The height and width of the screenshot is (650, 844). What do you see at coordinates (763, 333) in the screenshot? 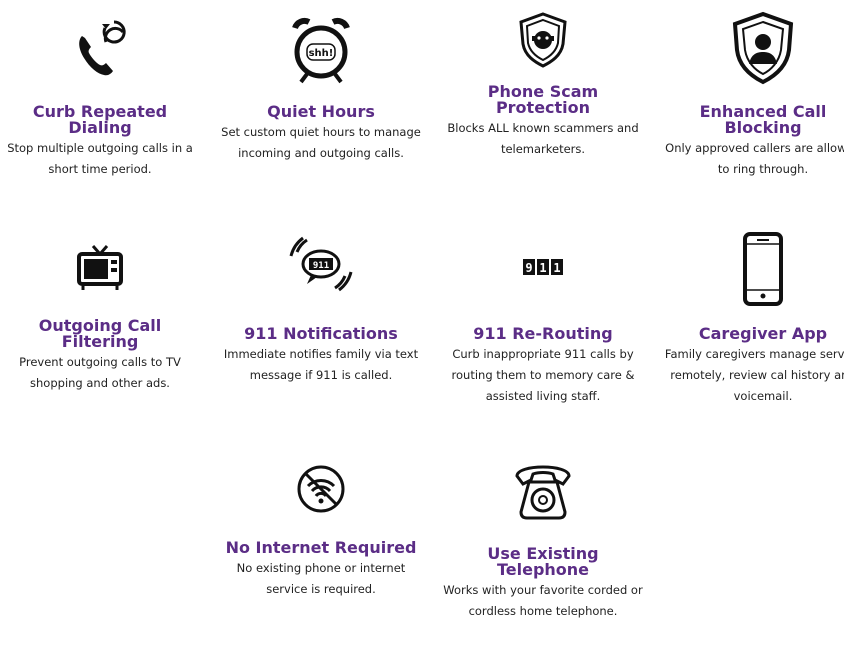
I see `feature-title: Caregiver App` at bounding box center [763, 333].